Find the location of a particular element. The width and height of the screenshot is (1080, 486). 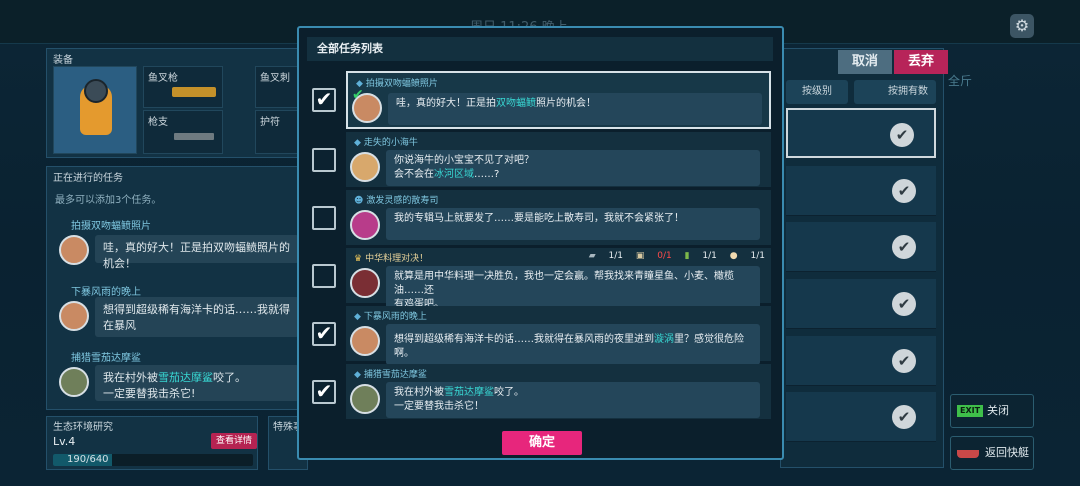

completed-check-icon: ✔ is located at coordinates (358, 95).